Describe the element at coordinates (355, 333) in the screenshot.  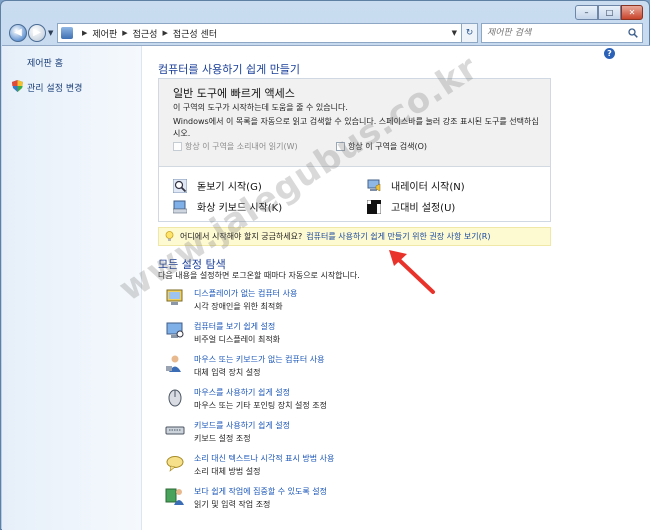
I see `task-easier-to-see: 컴퓨터를 보기 쉽게 설정 비주얼 디스플레이 최적화` at that location.